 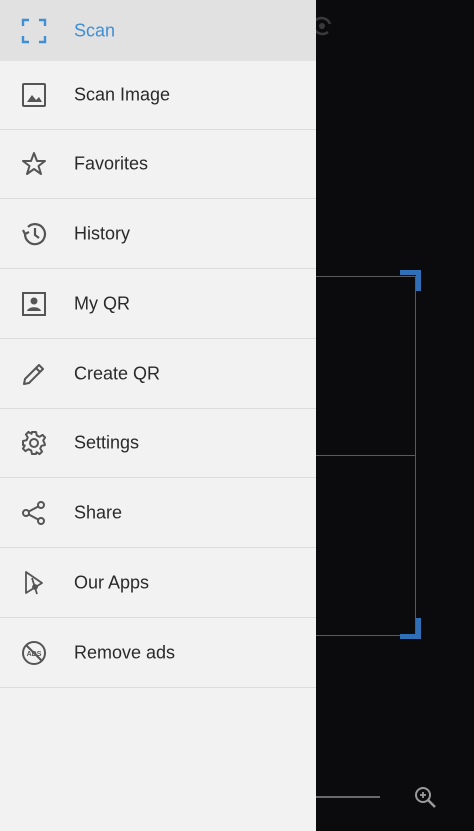 I want to click on scan-laser-line, so click(x=365, y=455).